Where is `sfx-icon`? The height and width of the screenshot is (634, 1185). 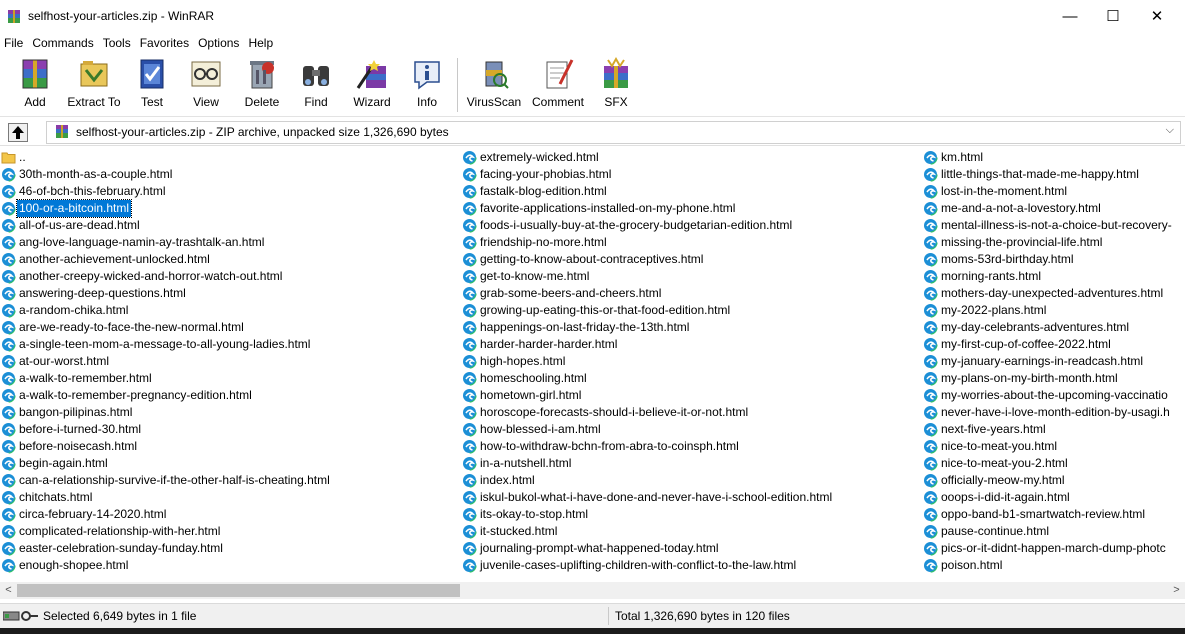 sfx-icon is located at coordinates (616, 72).